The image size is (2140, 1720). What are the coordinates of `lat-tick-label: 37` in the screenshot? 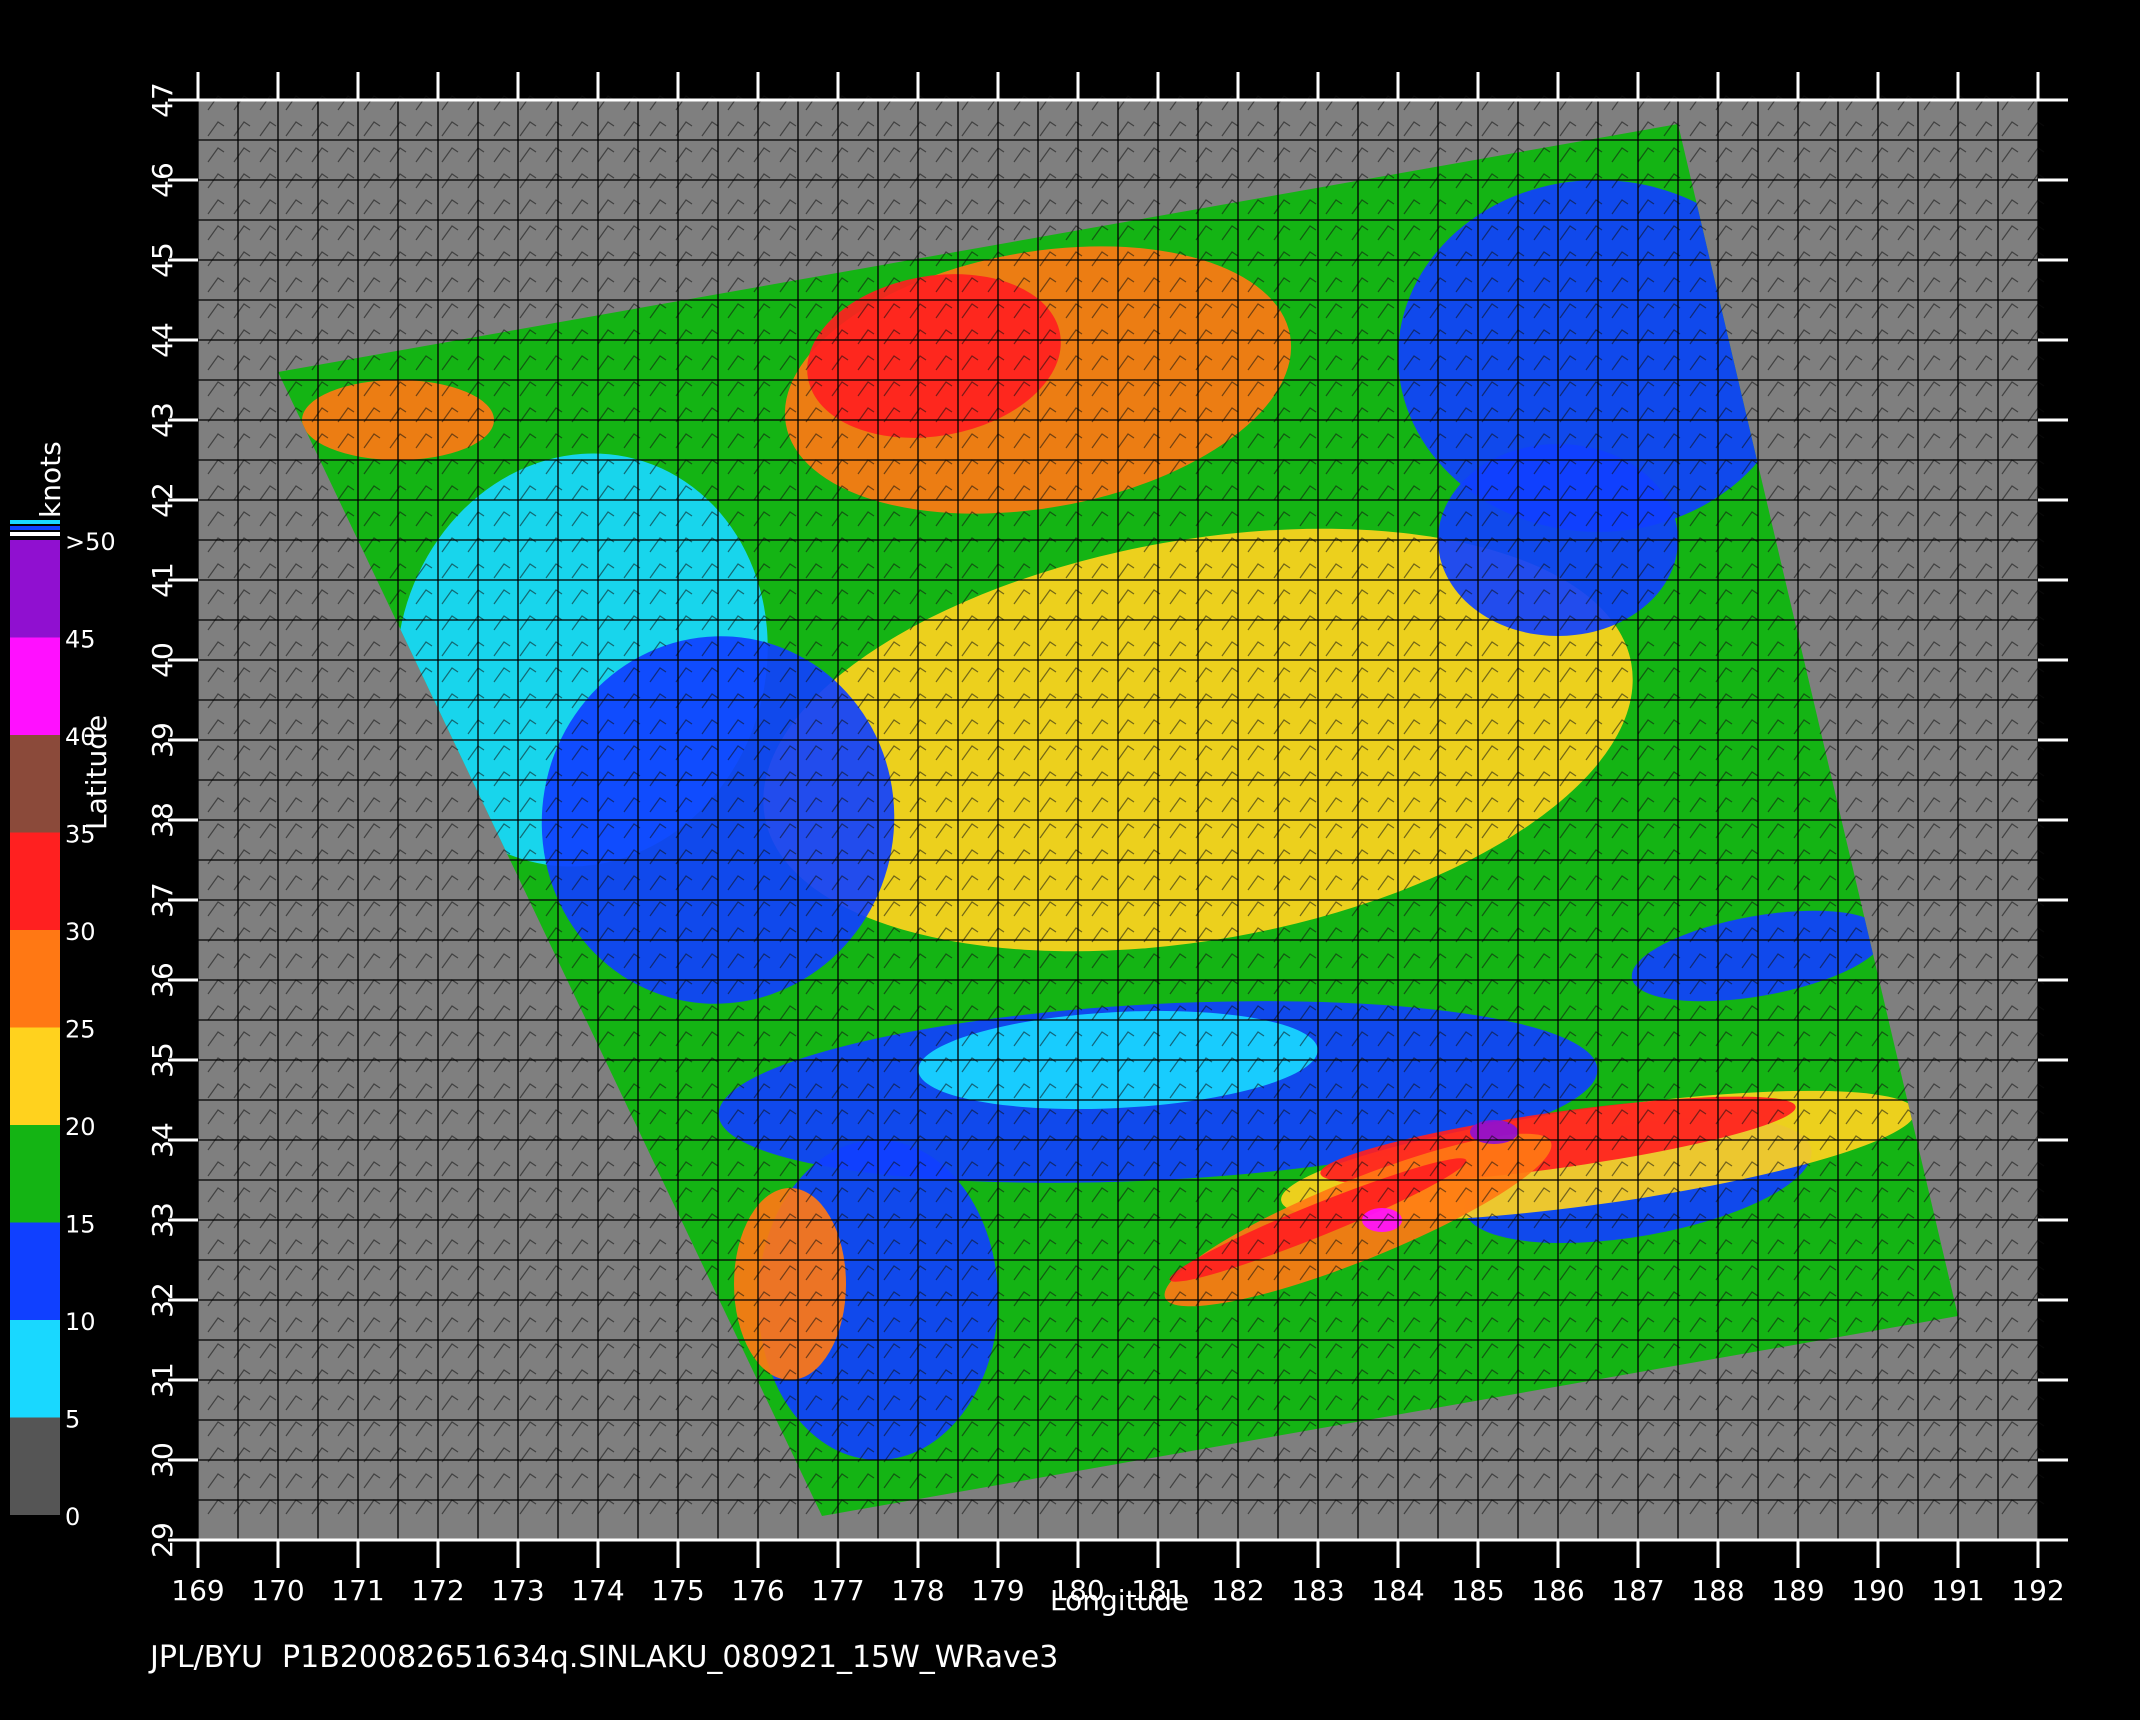 It's located at (162, 900).